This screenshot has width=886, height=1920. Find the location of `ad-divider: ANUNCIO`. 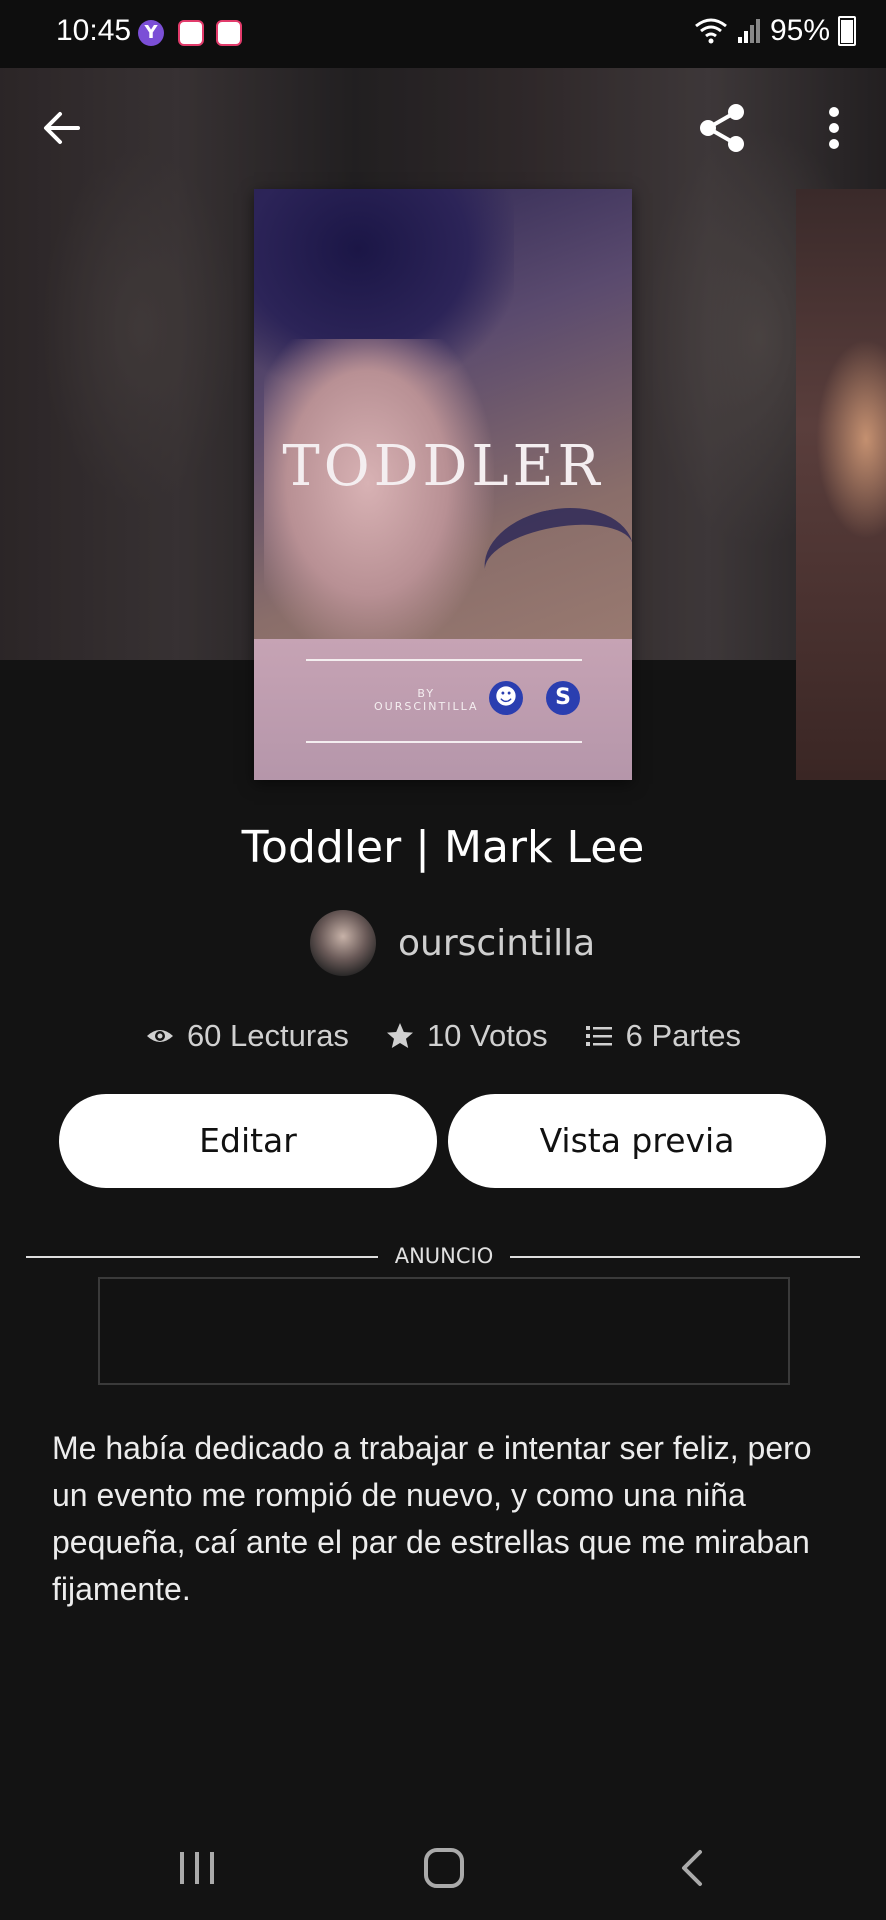

ad-divider: ANUNCIO is located at coordinates (443, 1259).